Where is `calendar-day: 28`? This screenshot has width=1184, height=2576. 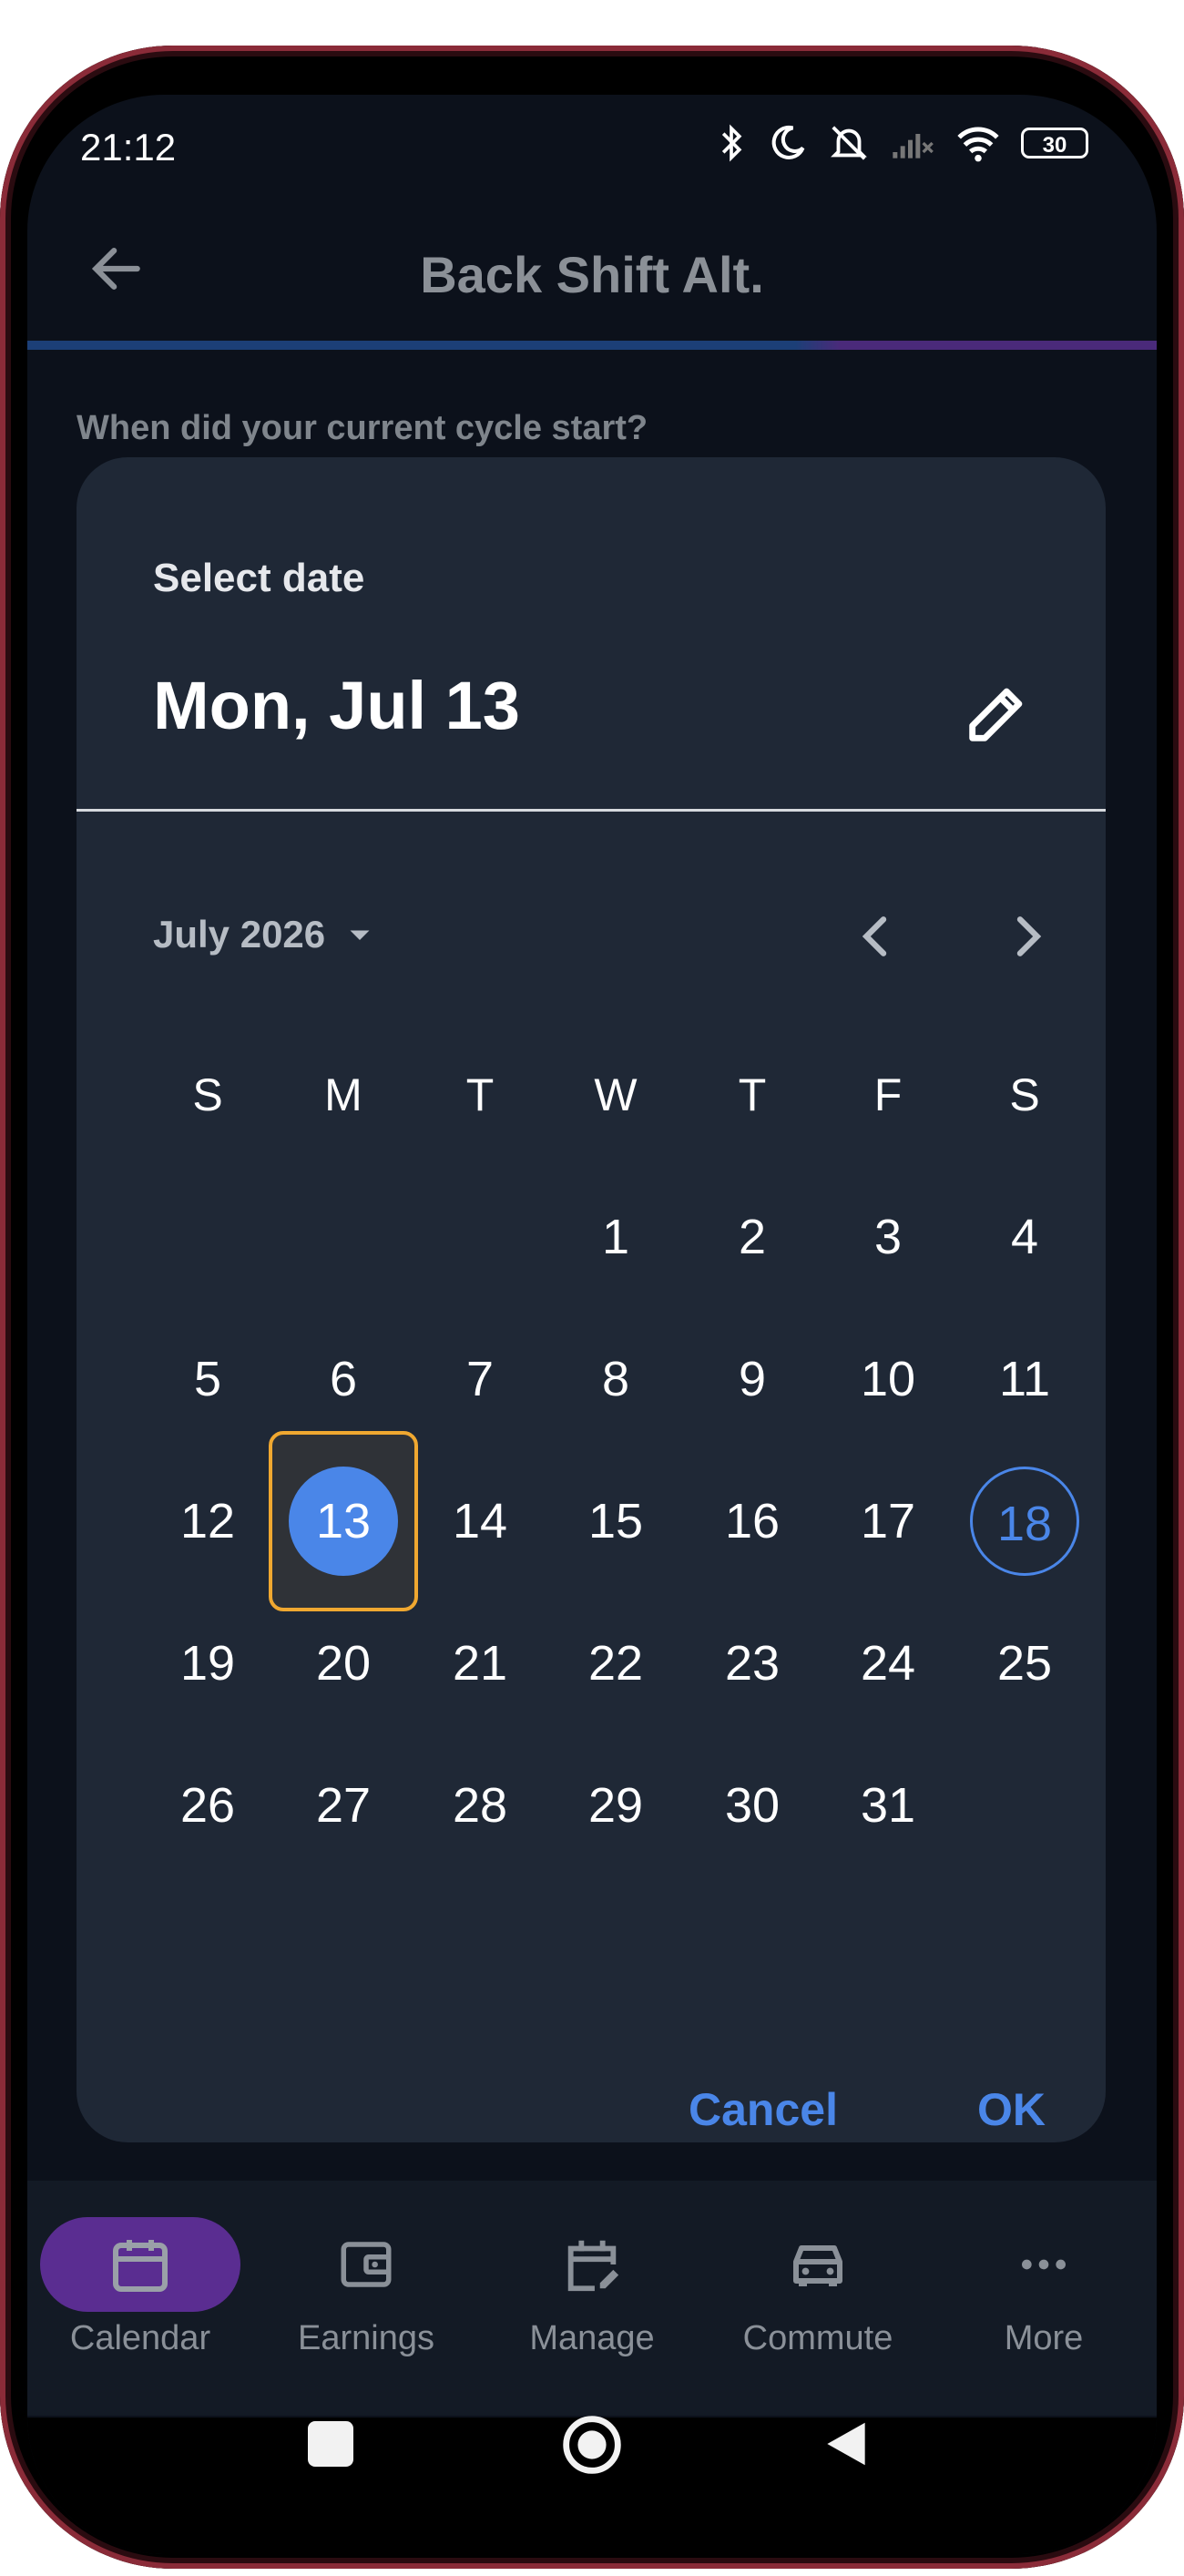 calendar-day: 28 is located at coordinates (480, 1805).